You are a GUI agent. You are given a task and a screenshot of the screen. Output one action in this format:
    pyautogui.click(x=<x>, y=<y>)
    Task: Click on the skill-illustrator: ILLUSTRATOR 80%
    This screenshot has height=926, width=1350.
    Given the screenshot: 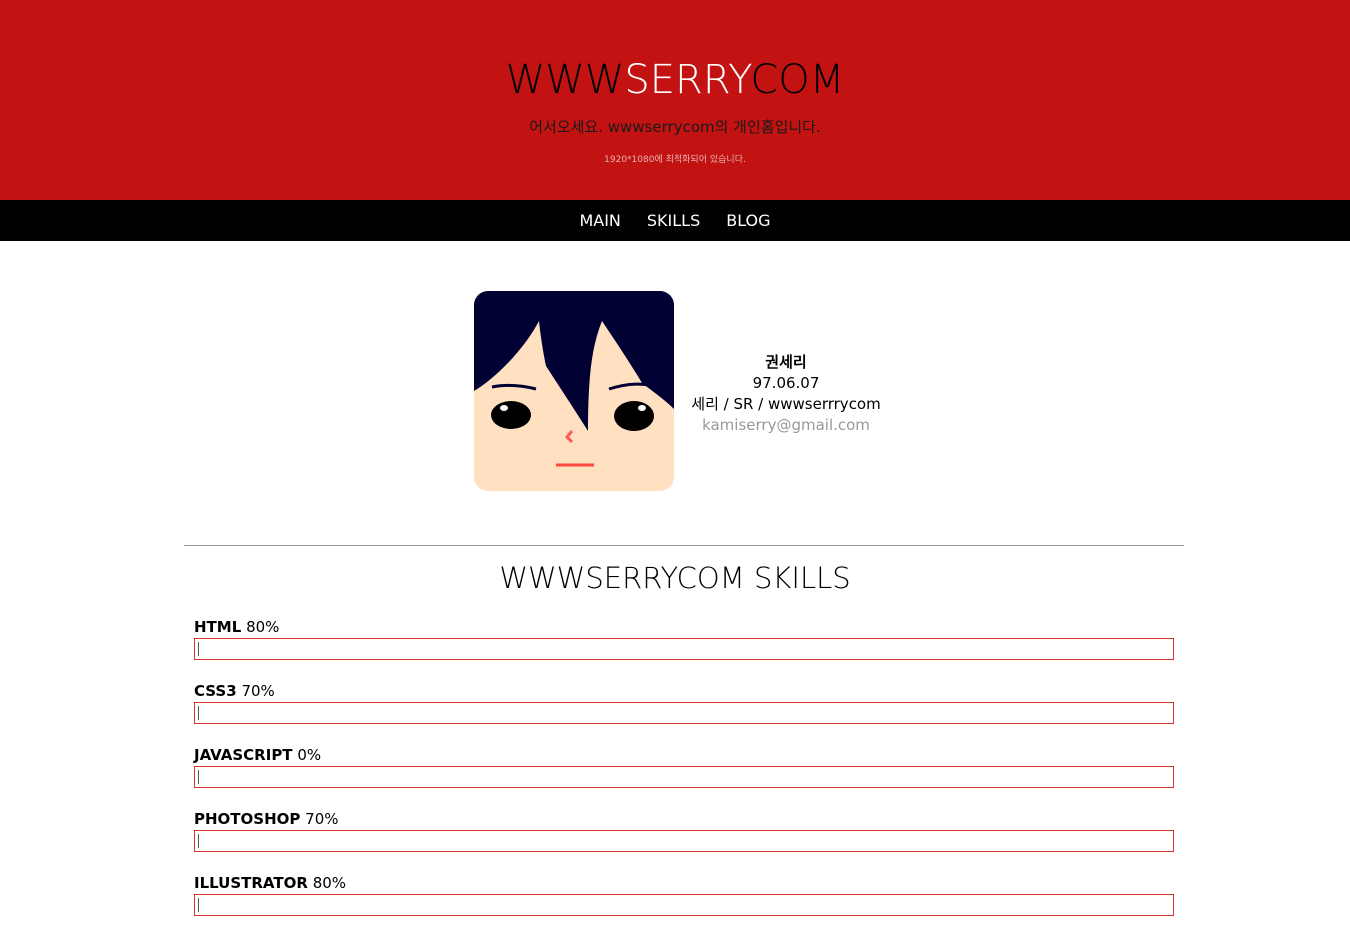 What is the action you would take?
    pyautogui.click(x=684, y=895)
    